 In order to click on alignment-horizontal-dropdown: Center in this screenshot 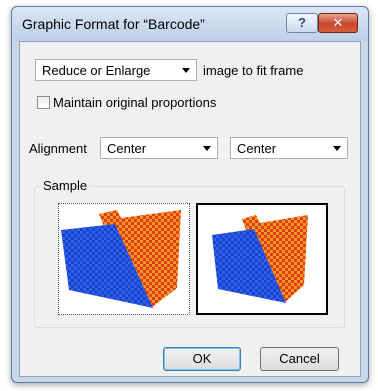, I will do `click(159, 148)`.